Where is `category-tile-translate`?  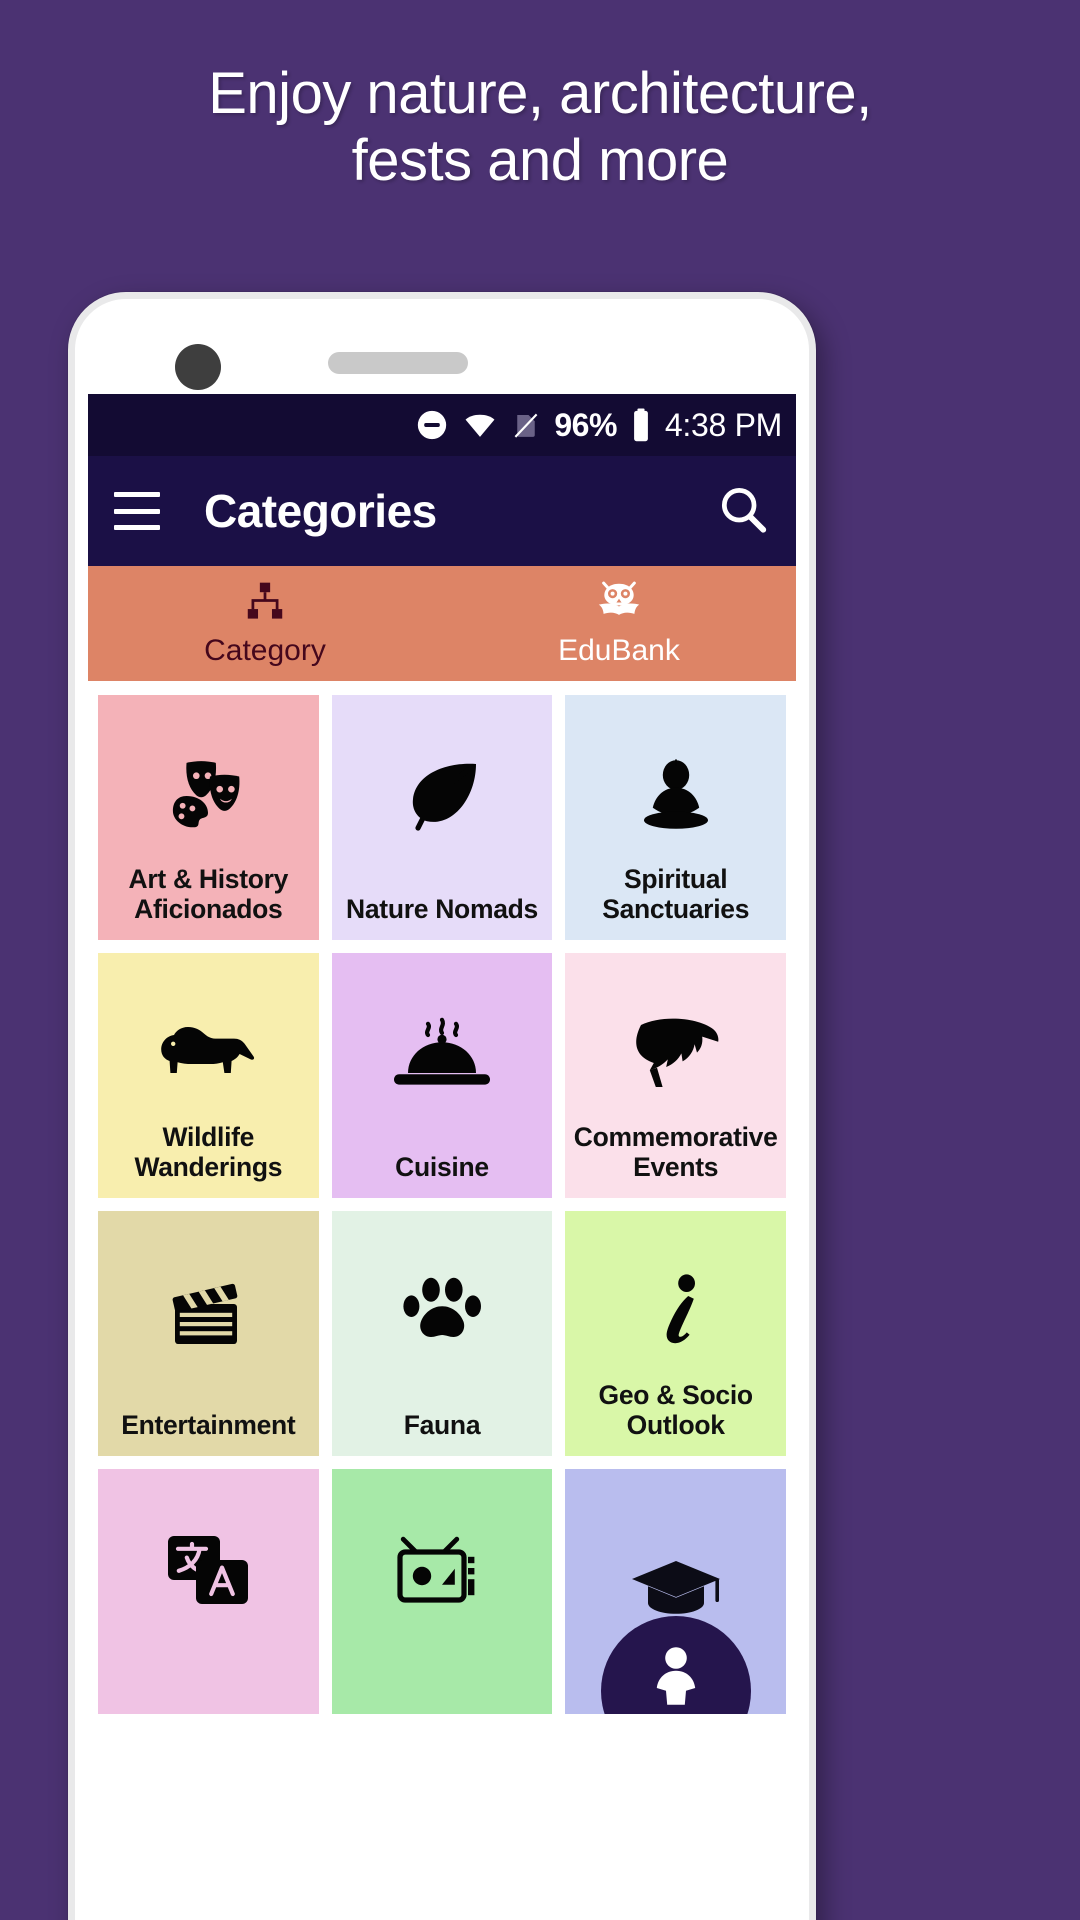 category-tile-translate is located at coordinates (208, 1591).